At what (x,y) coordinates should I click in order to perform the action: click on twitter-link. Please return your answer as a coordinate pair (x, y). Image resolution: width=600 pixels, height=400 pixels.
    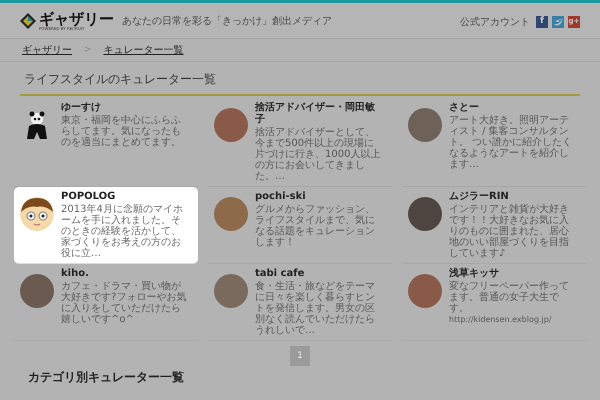
    Looking at the image, I should click on (558, 22).